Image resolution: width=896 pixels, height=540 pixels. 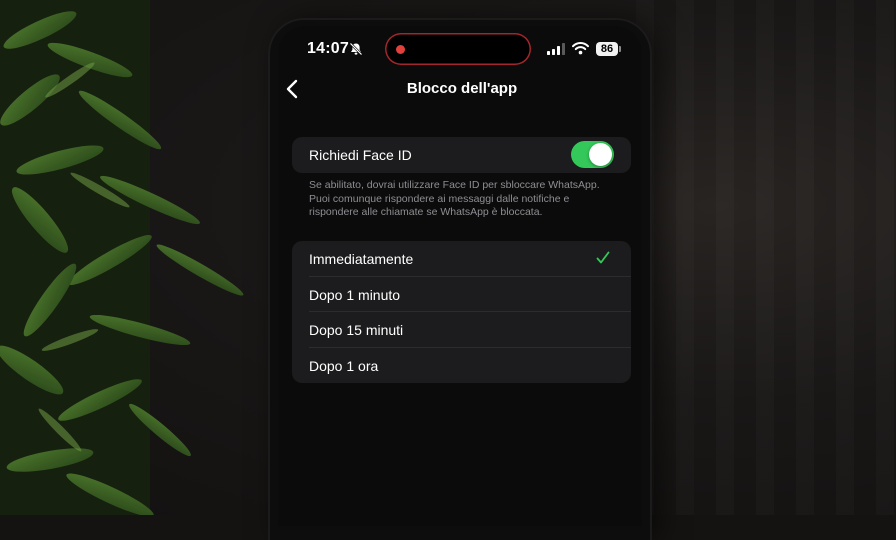 What do you see at coordinates (556, 49) in the screenshot?
I see `cellular-signal-icon` at bounding box center [556, 49].